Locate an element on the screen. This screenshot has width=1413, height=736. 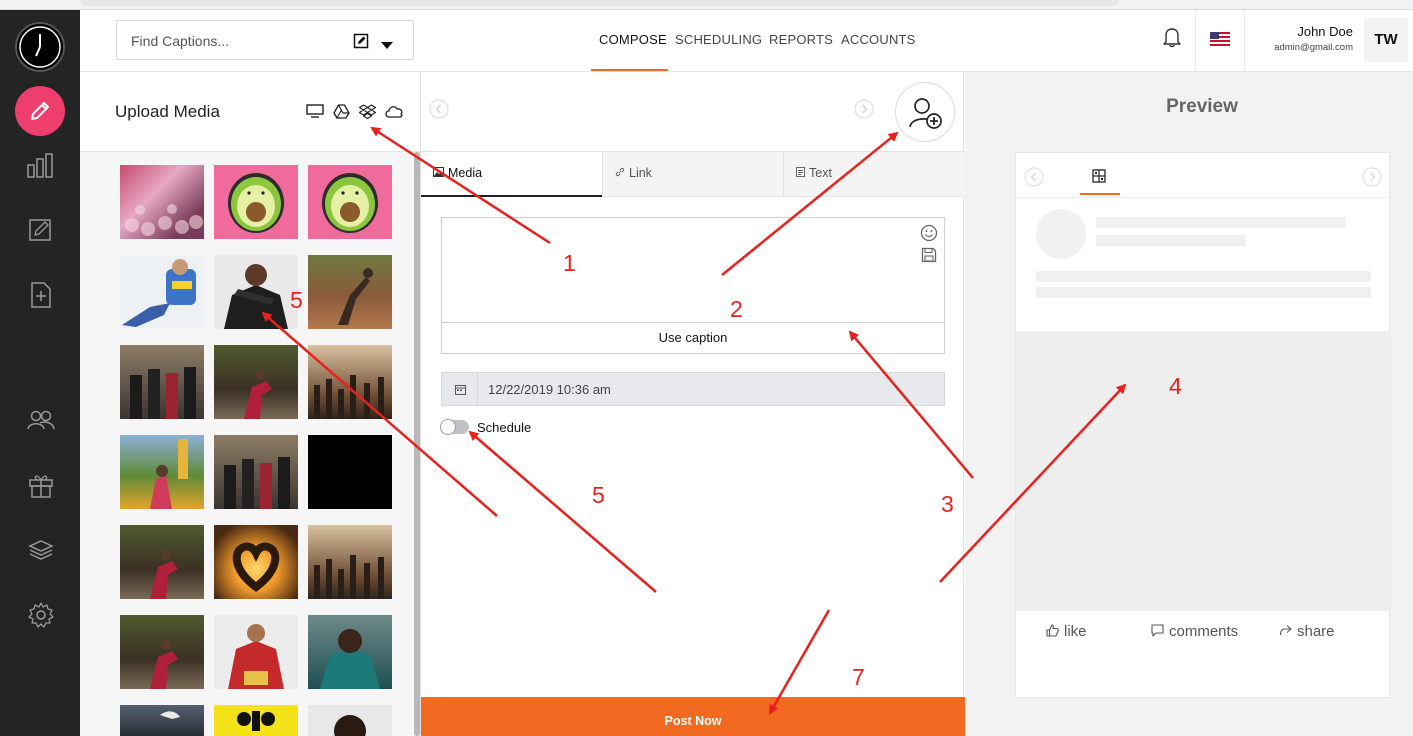
comments-action: comments is located at coordinates (1194, 632).